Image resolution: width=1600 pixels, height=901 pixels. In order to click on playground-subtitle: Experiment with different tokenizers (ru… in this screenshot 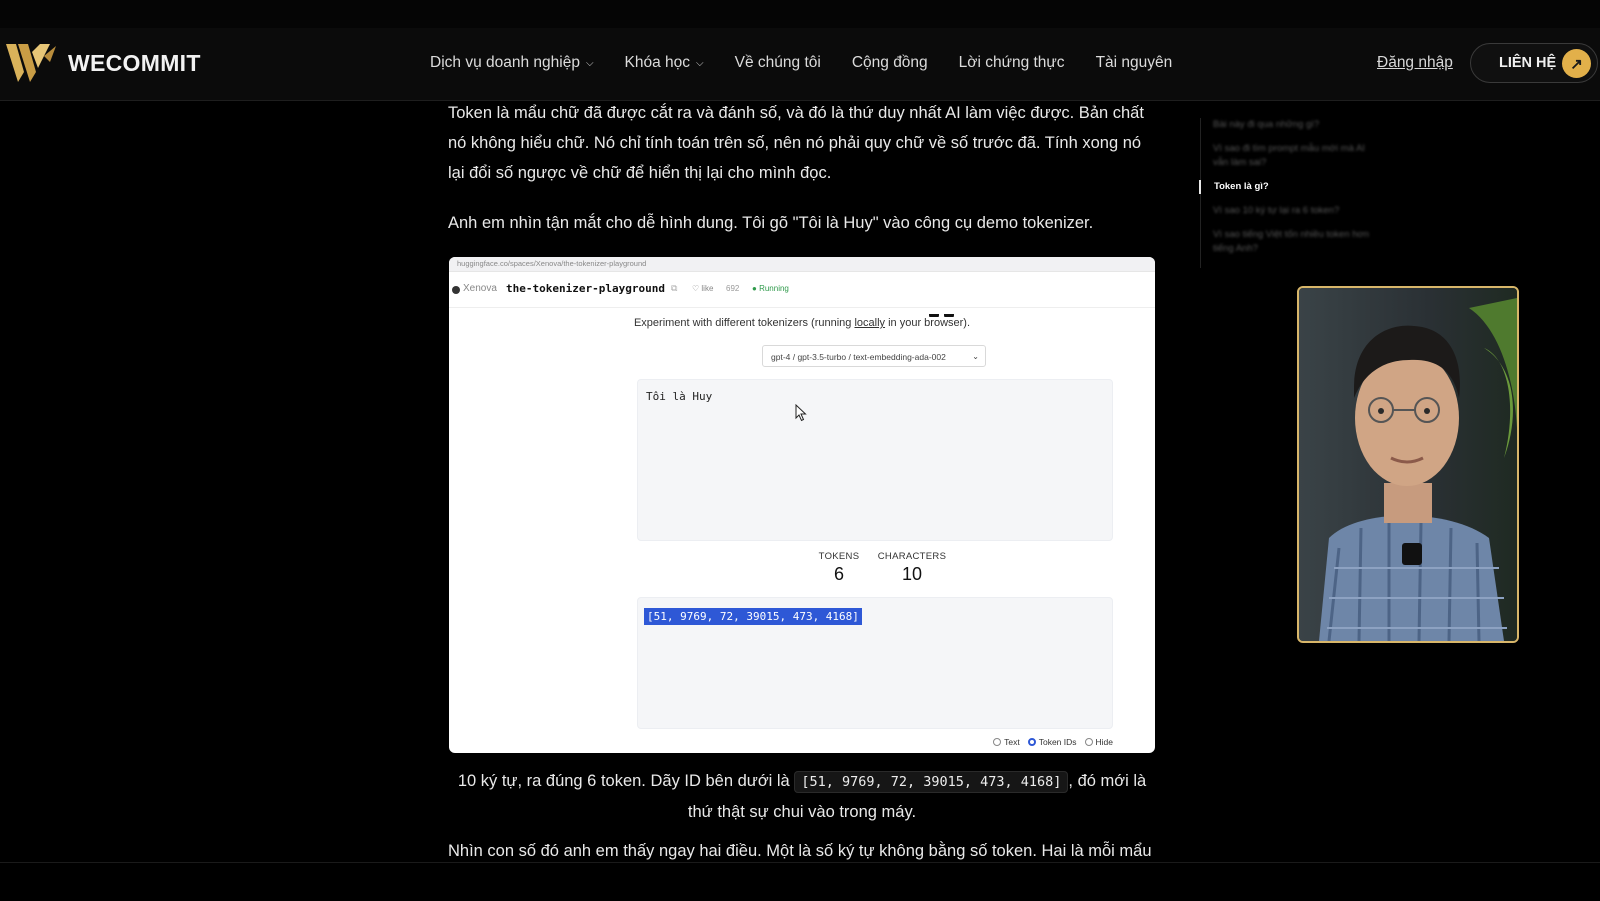, I will do `click(802, 323)`.